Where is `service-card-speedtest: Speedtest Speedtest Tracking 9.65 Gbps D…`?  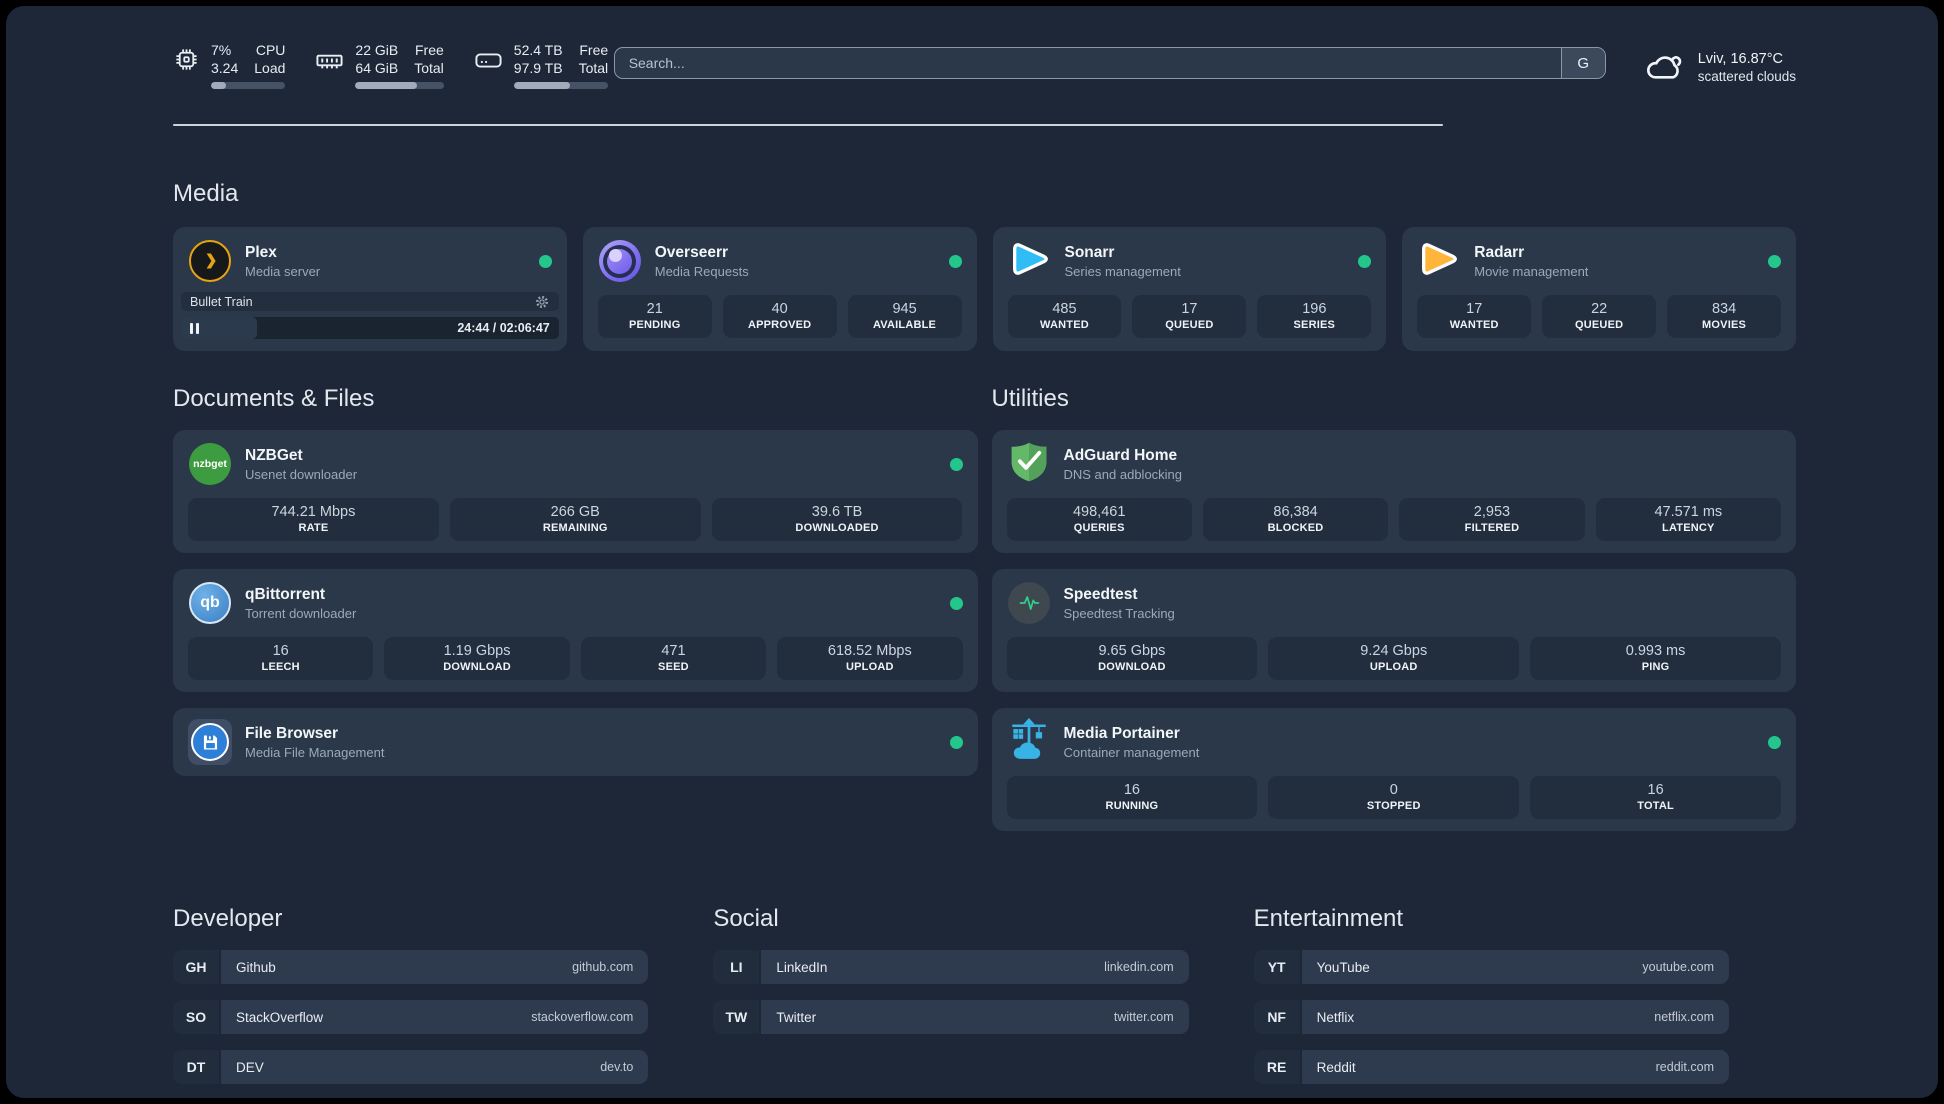 service-card-speedtest: Speedtest Speedtest Tracking 9.65 Gbps D… is located at coordinates (1393, 630).